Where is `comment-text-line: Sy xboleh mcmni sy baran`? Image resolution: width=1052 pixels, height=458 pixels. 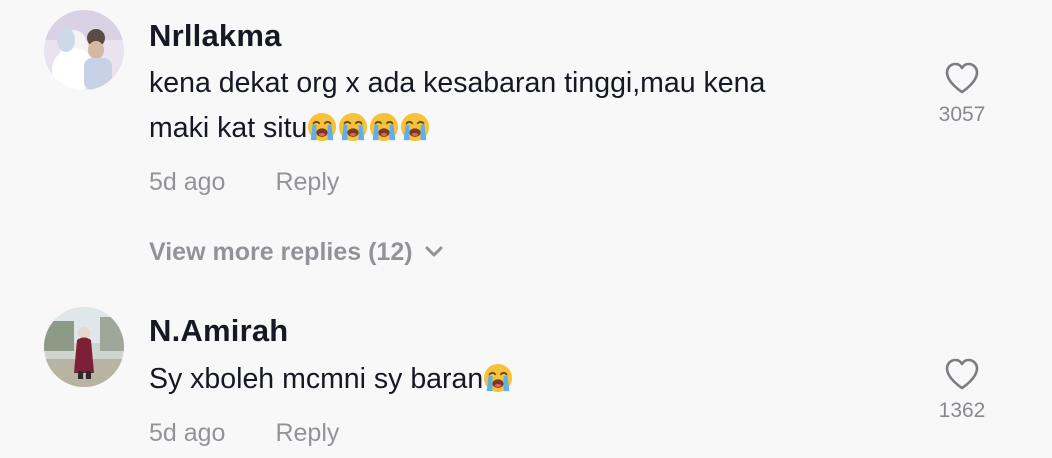 comment-text-line: Sy xboleh mcmni sy baran is located at coordinates (509, 379).